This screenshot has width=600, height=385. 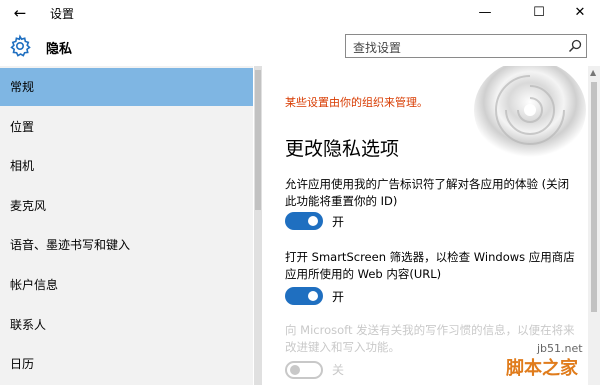 I want to click on search-placeholder: 查找设置, so click(x=377, y=48).